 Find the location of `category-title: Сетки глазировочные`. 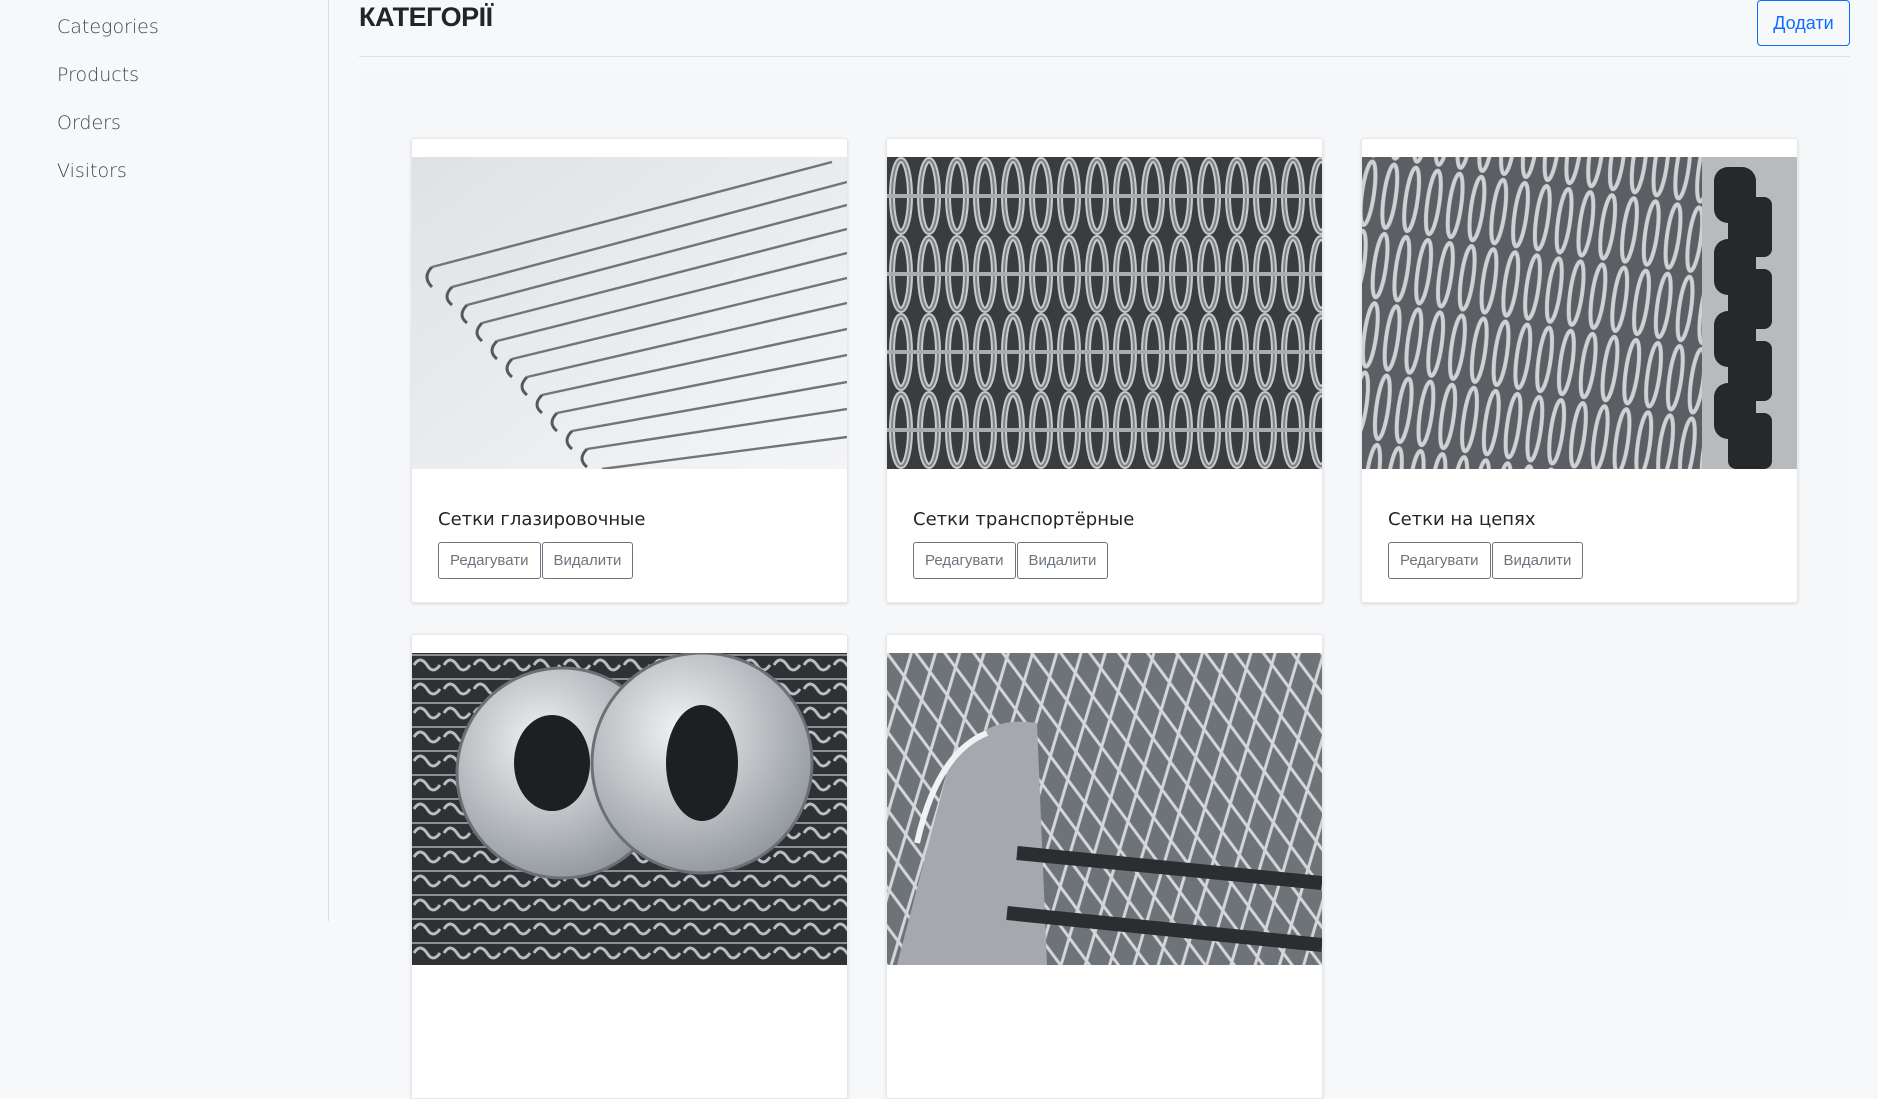

category-title: Сетки глазировочные is located at coordinates (542, 519).